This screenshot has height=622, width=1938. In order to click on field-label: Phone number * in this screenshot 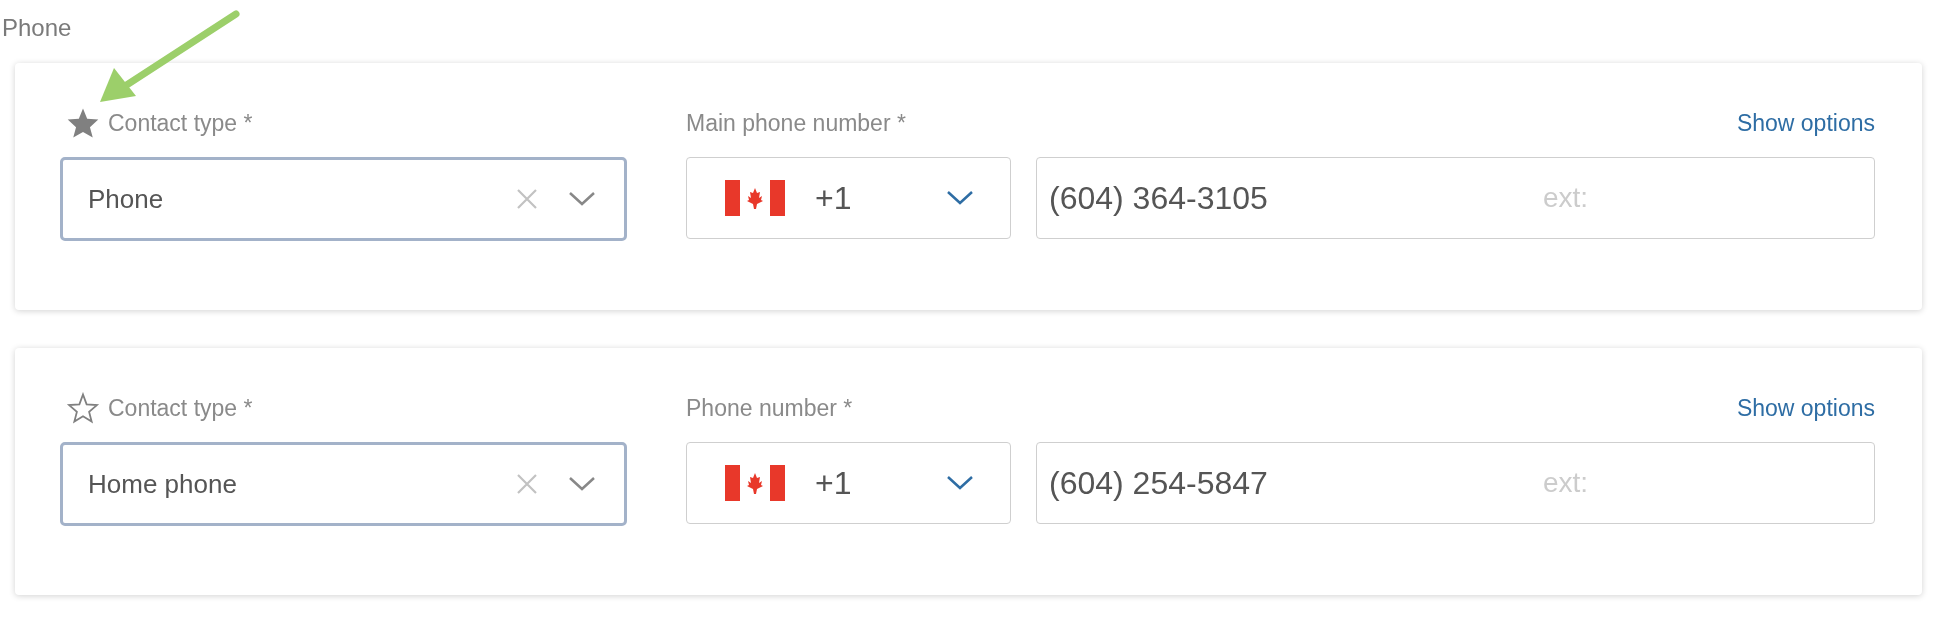, I will do `click(769, 408)`.